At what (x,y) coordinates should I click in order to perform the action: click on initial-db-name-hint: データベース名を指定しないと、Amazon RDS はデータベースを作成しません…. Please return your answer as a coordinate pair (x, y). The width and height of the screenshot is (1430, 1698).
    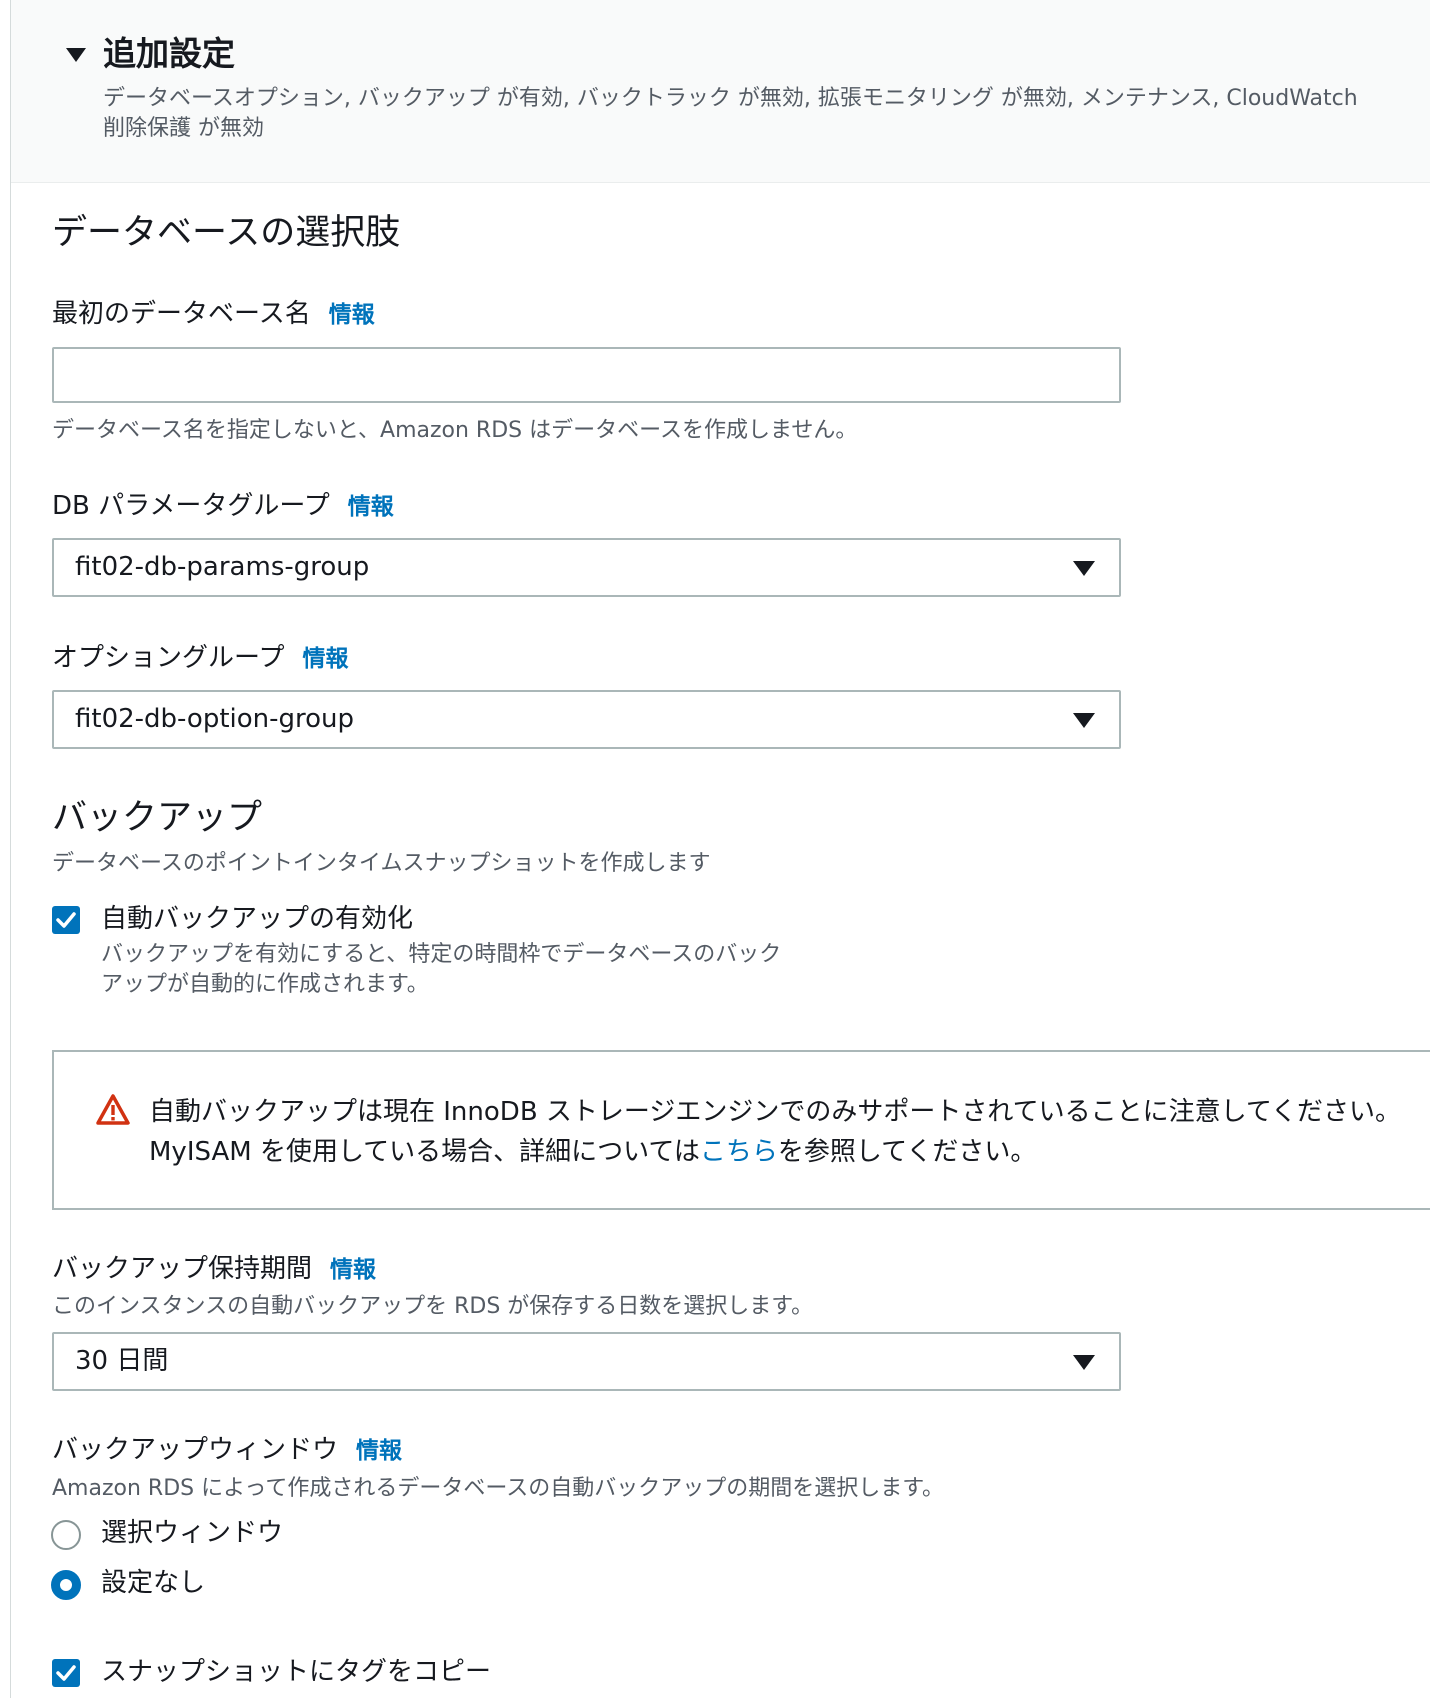
    Looking at the image, I should click on (455, 430).